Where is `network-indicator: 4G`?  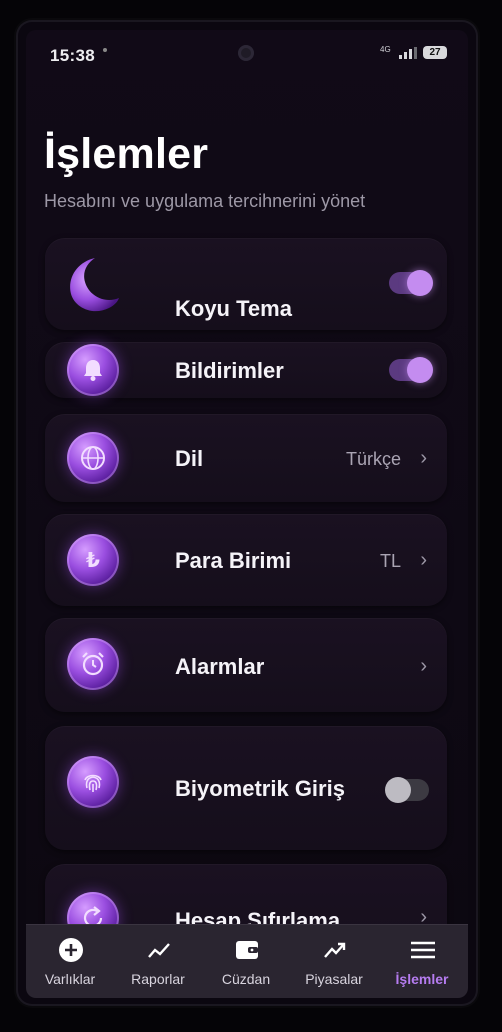 network-indicator: 4G is located at coordinates (385, 49).